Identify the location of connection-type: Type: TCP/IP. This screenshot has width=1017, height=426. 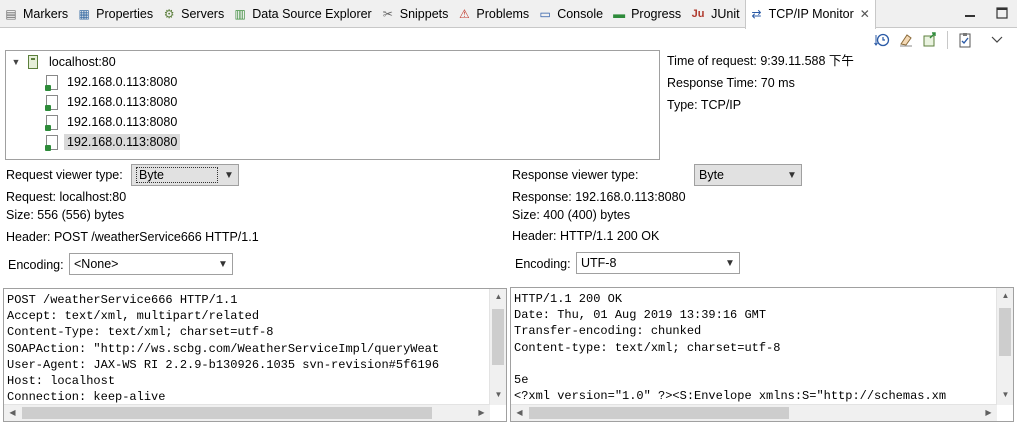
(704, 105).